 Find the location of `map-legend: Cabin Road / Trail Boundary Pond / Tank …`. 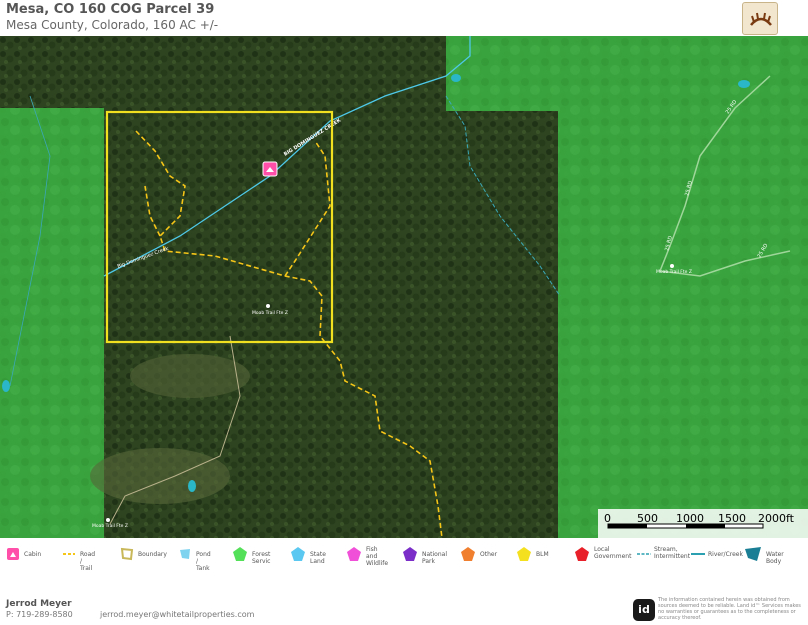

map-legend: Cabin Road / Trail Boundary Pond / Tank … is located at coordinates (404, 557).